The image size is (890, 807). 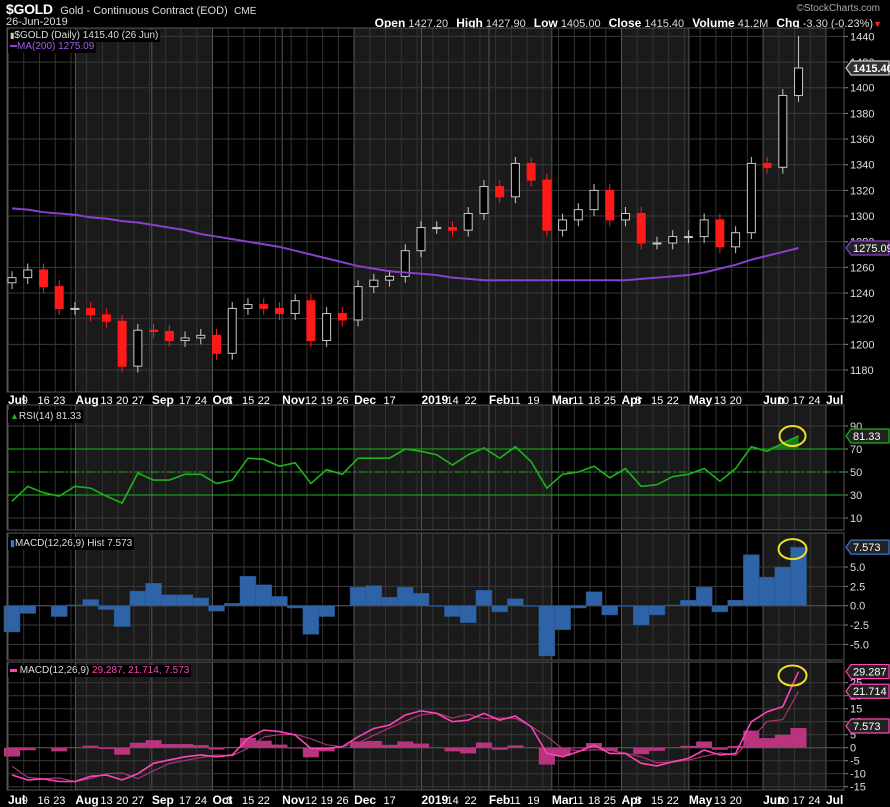 I want to click on hist-legend: ▮MACD(12,26,9) Hist 7.573, so click(x=71, y=543).